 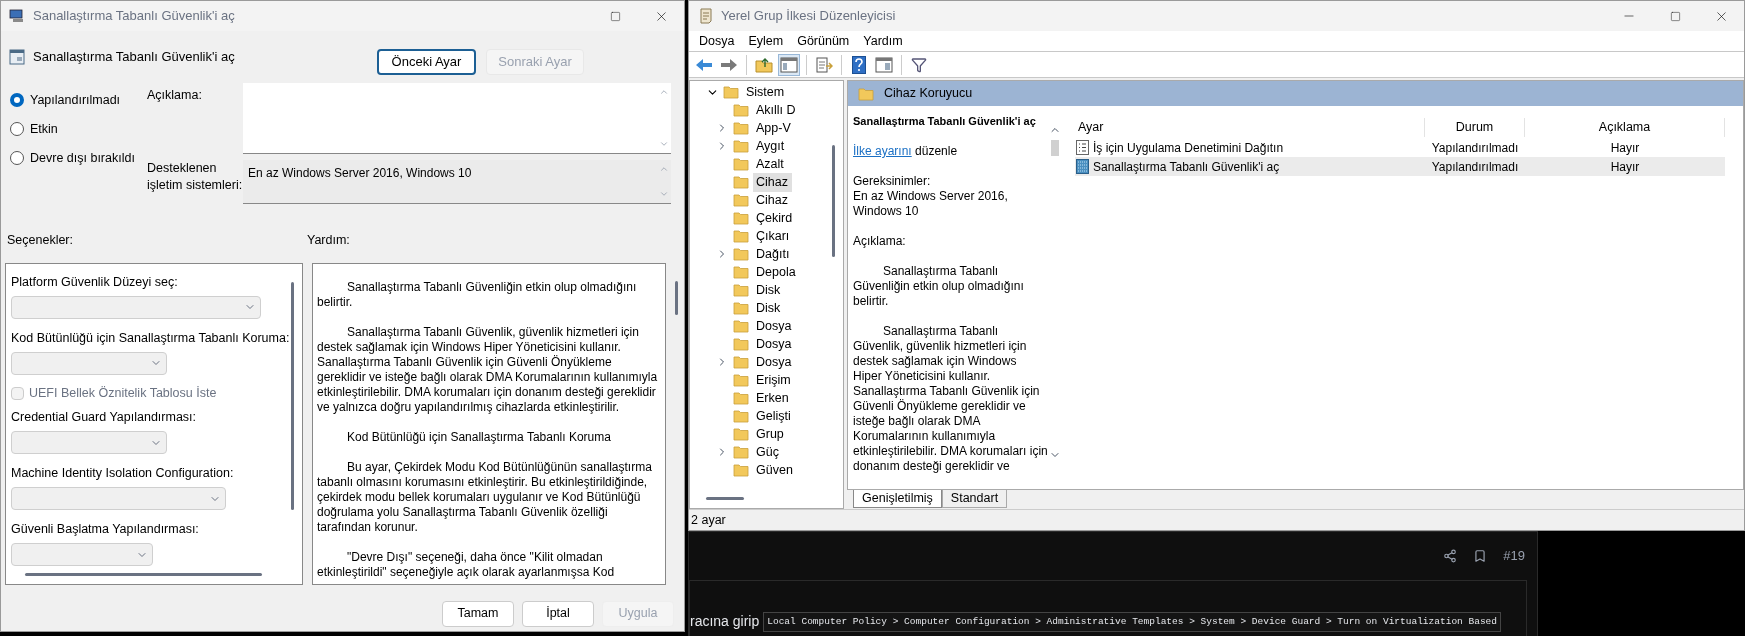 What do you see at coordinates (939, 287) in the screenshot?
I see `description-paragraph: Sanallaştırma Tabanlı Güvenliğin etkin olup olmadığını belirtir.` at bounding box center [939, 287].